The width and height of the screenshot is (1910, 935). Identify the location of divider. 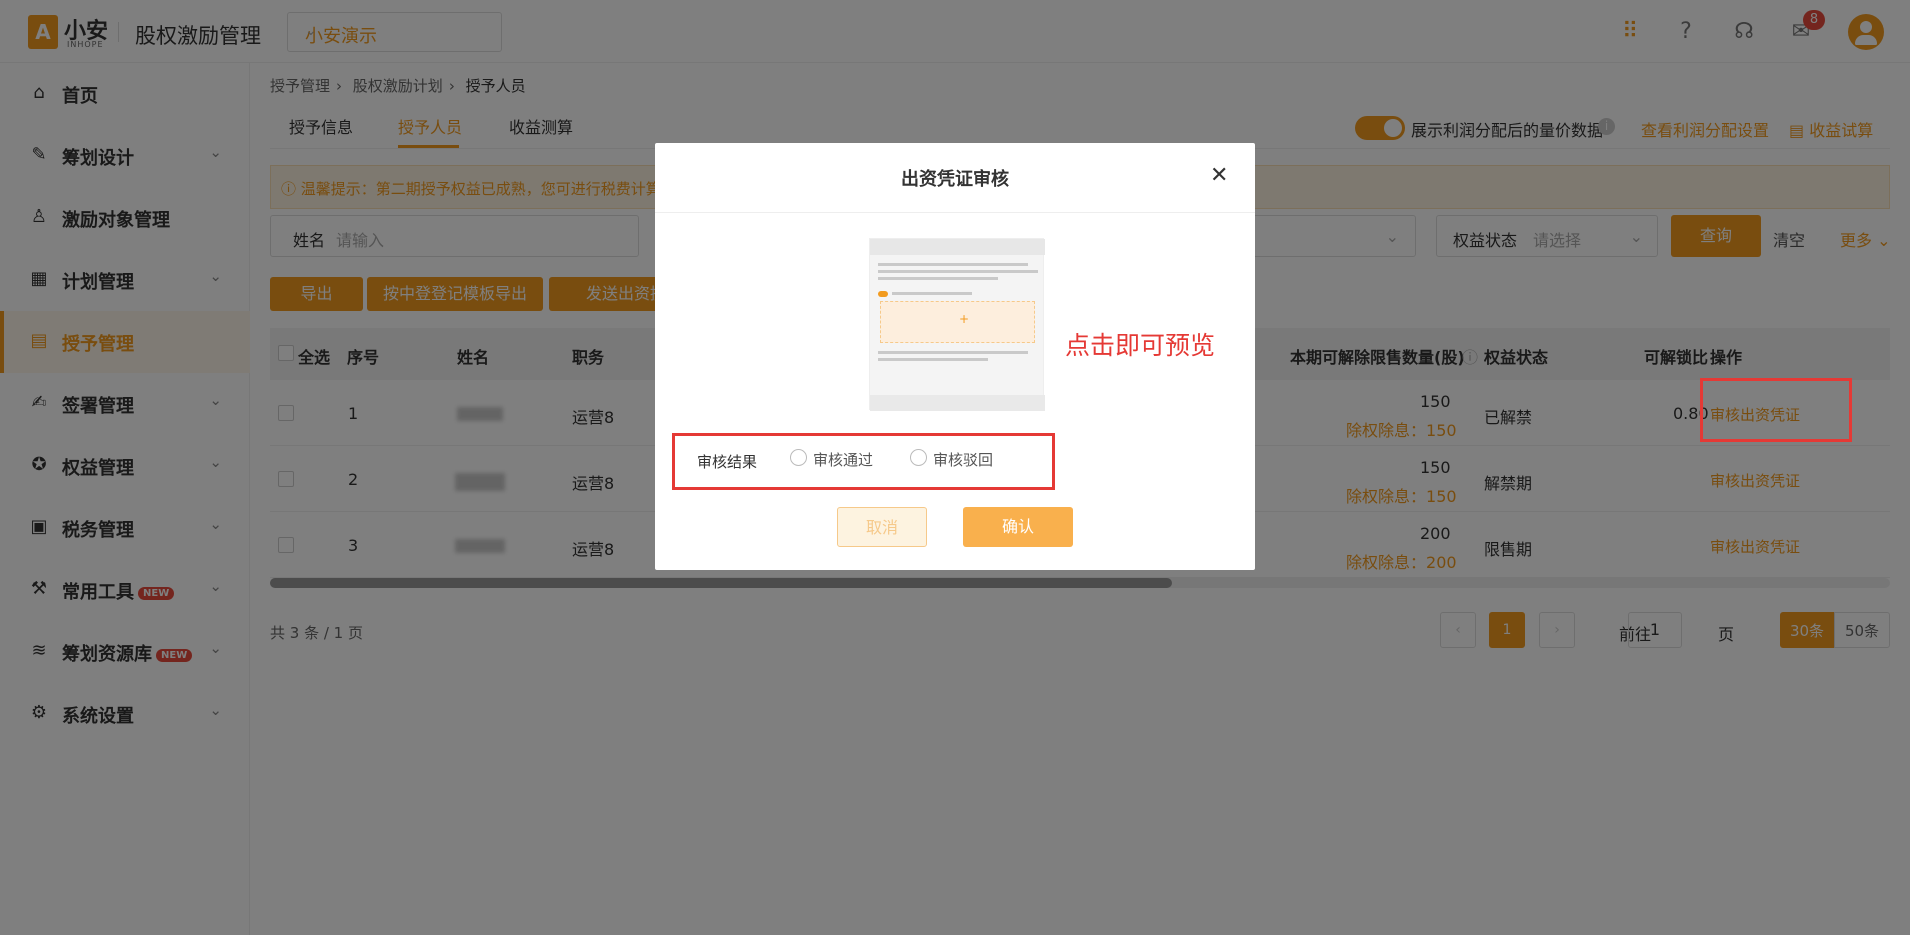
(955, 212).